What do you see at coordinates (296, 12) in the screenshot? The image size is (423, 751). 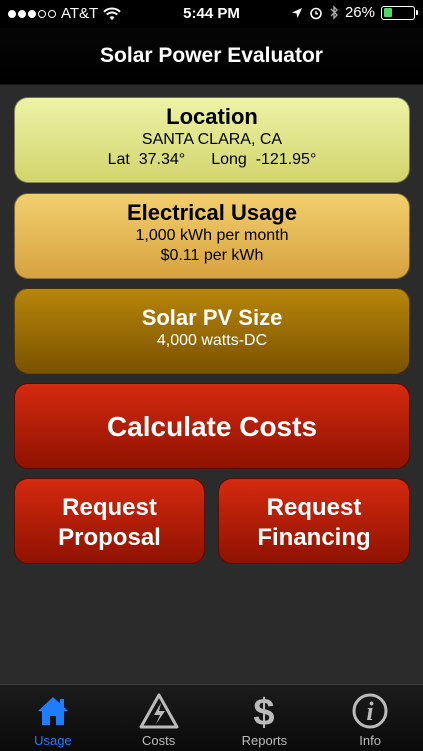 I see `location-arrow-icon` at bounding box center [296, 12].